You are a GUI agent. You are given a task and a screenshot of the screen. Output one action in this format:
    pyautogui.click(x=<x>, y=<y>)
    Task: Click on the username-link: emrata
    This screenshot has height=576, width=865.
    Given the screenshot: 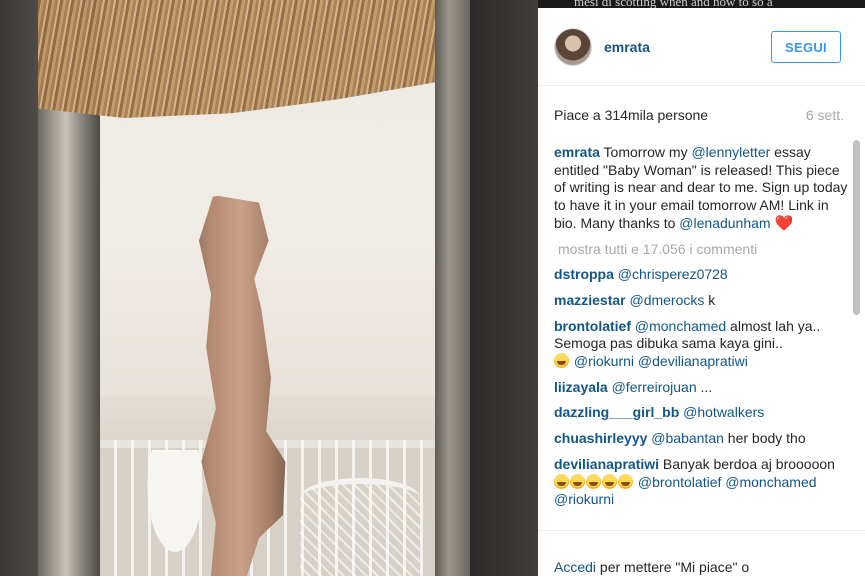 What is the action you would take?
    pyautogui.click(x=627, y=47)
    